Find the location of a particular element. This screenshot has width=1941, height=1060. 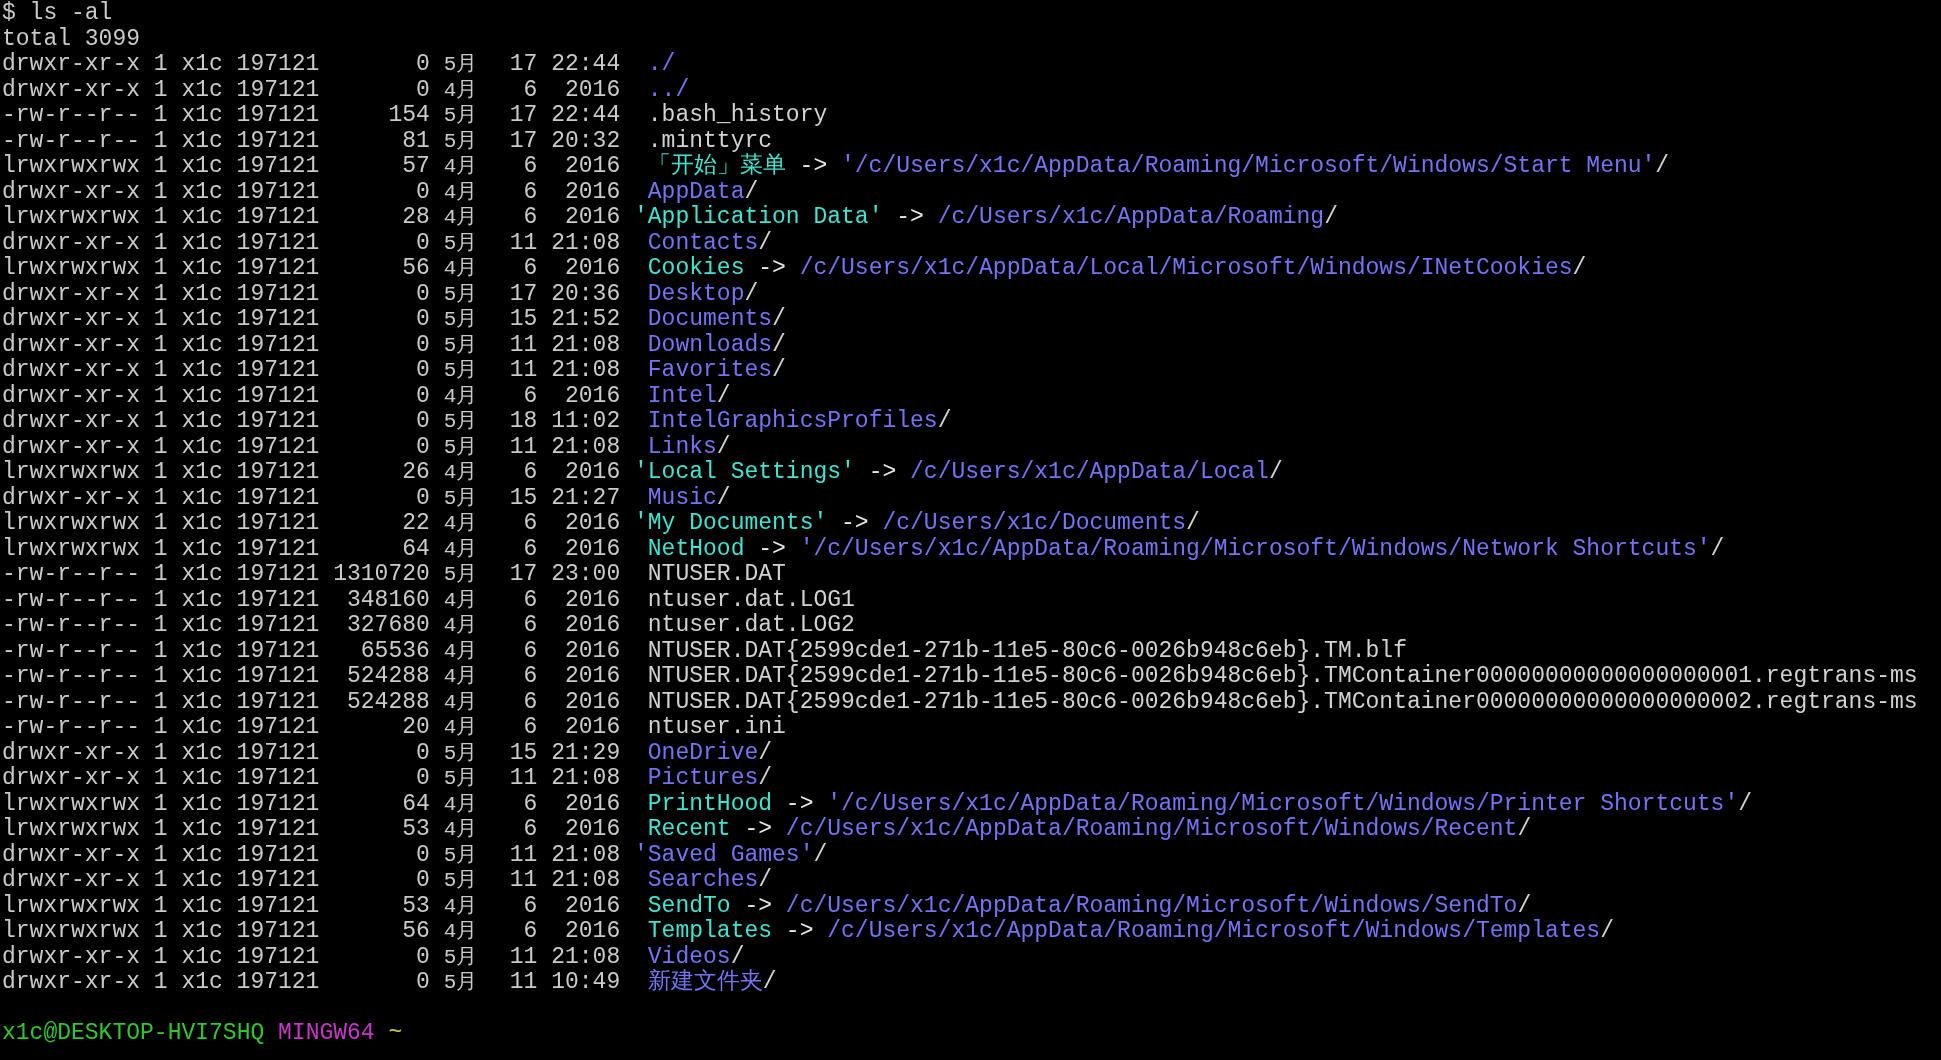

modified-time: 20:32 is located at coordinates (585, 141).